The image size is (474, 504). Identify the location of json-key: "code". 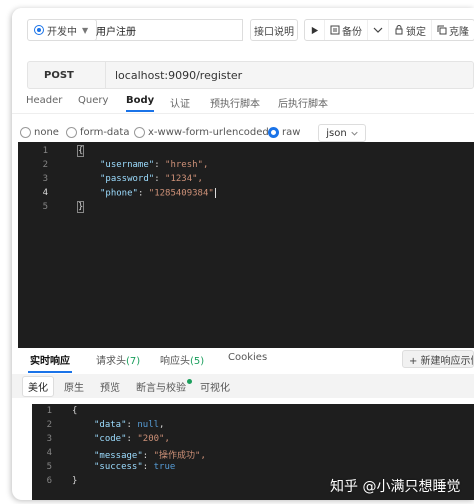
(110, 439).